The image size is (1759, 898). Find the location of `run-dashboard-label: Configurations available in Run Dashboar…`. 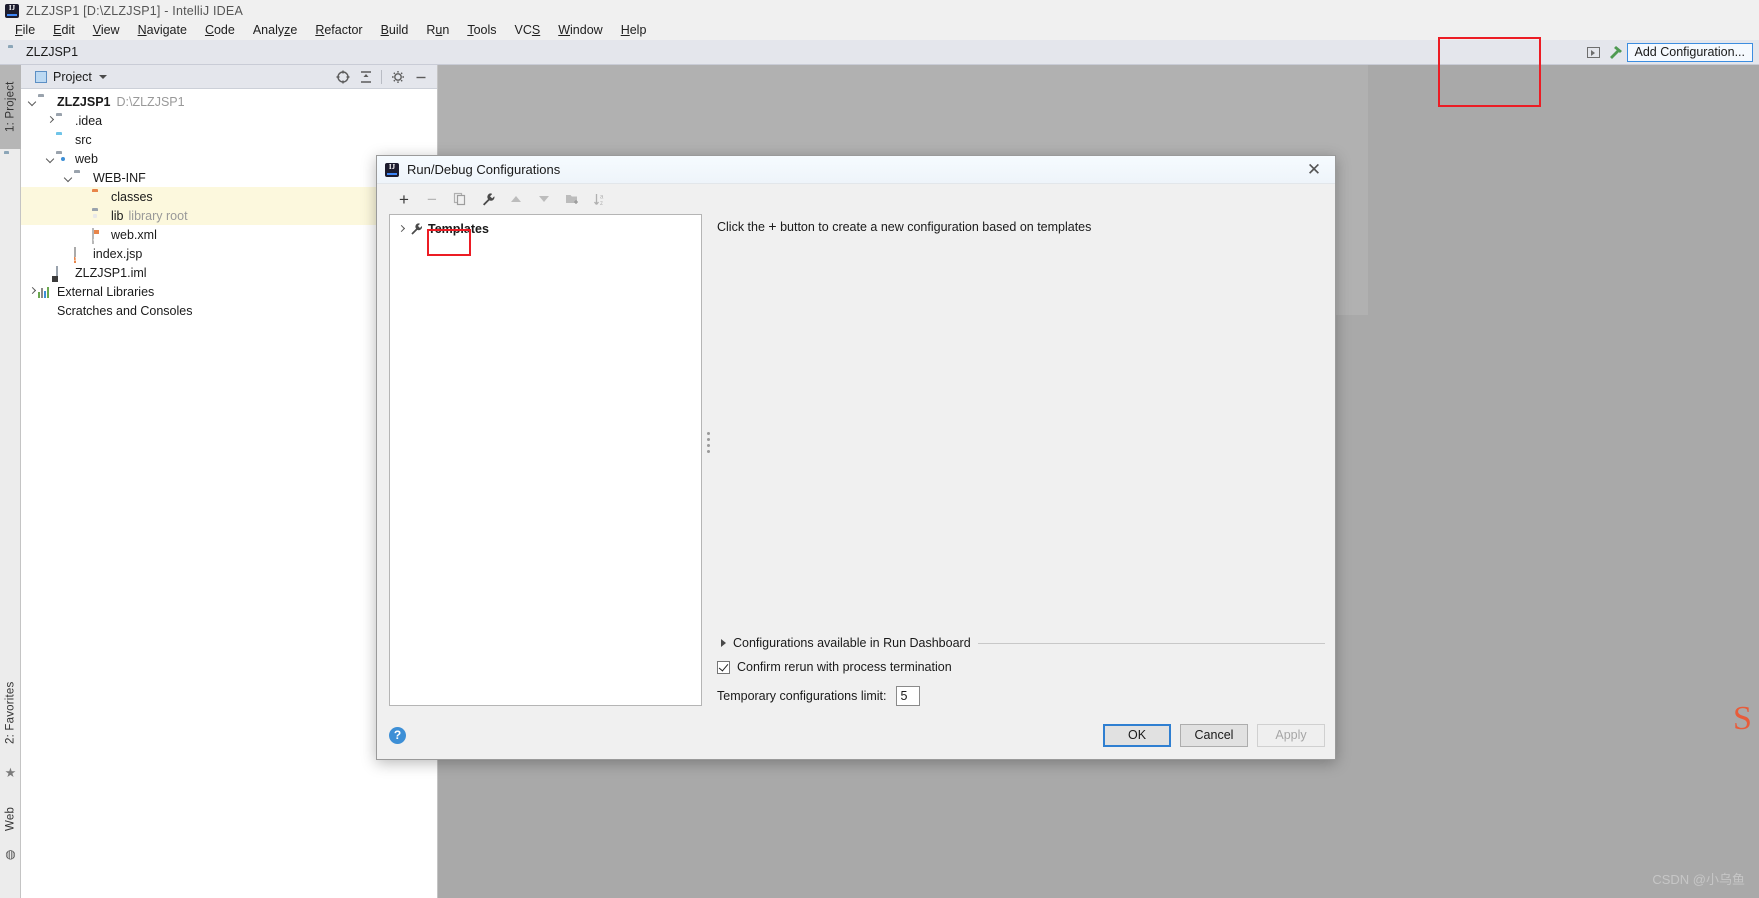

run-dashboard-label: Configurations available in Run Dashboar… is located at coordinates (852, 643).